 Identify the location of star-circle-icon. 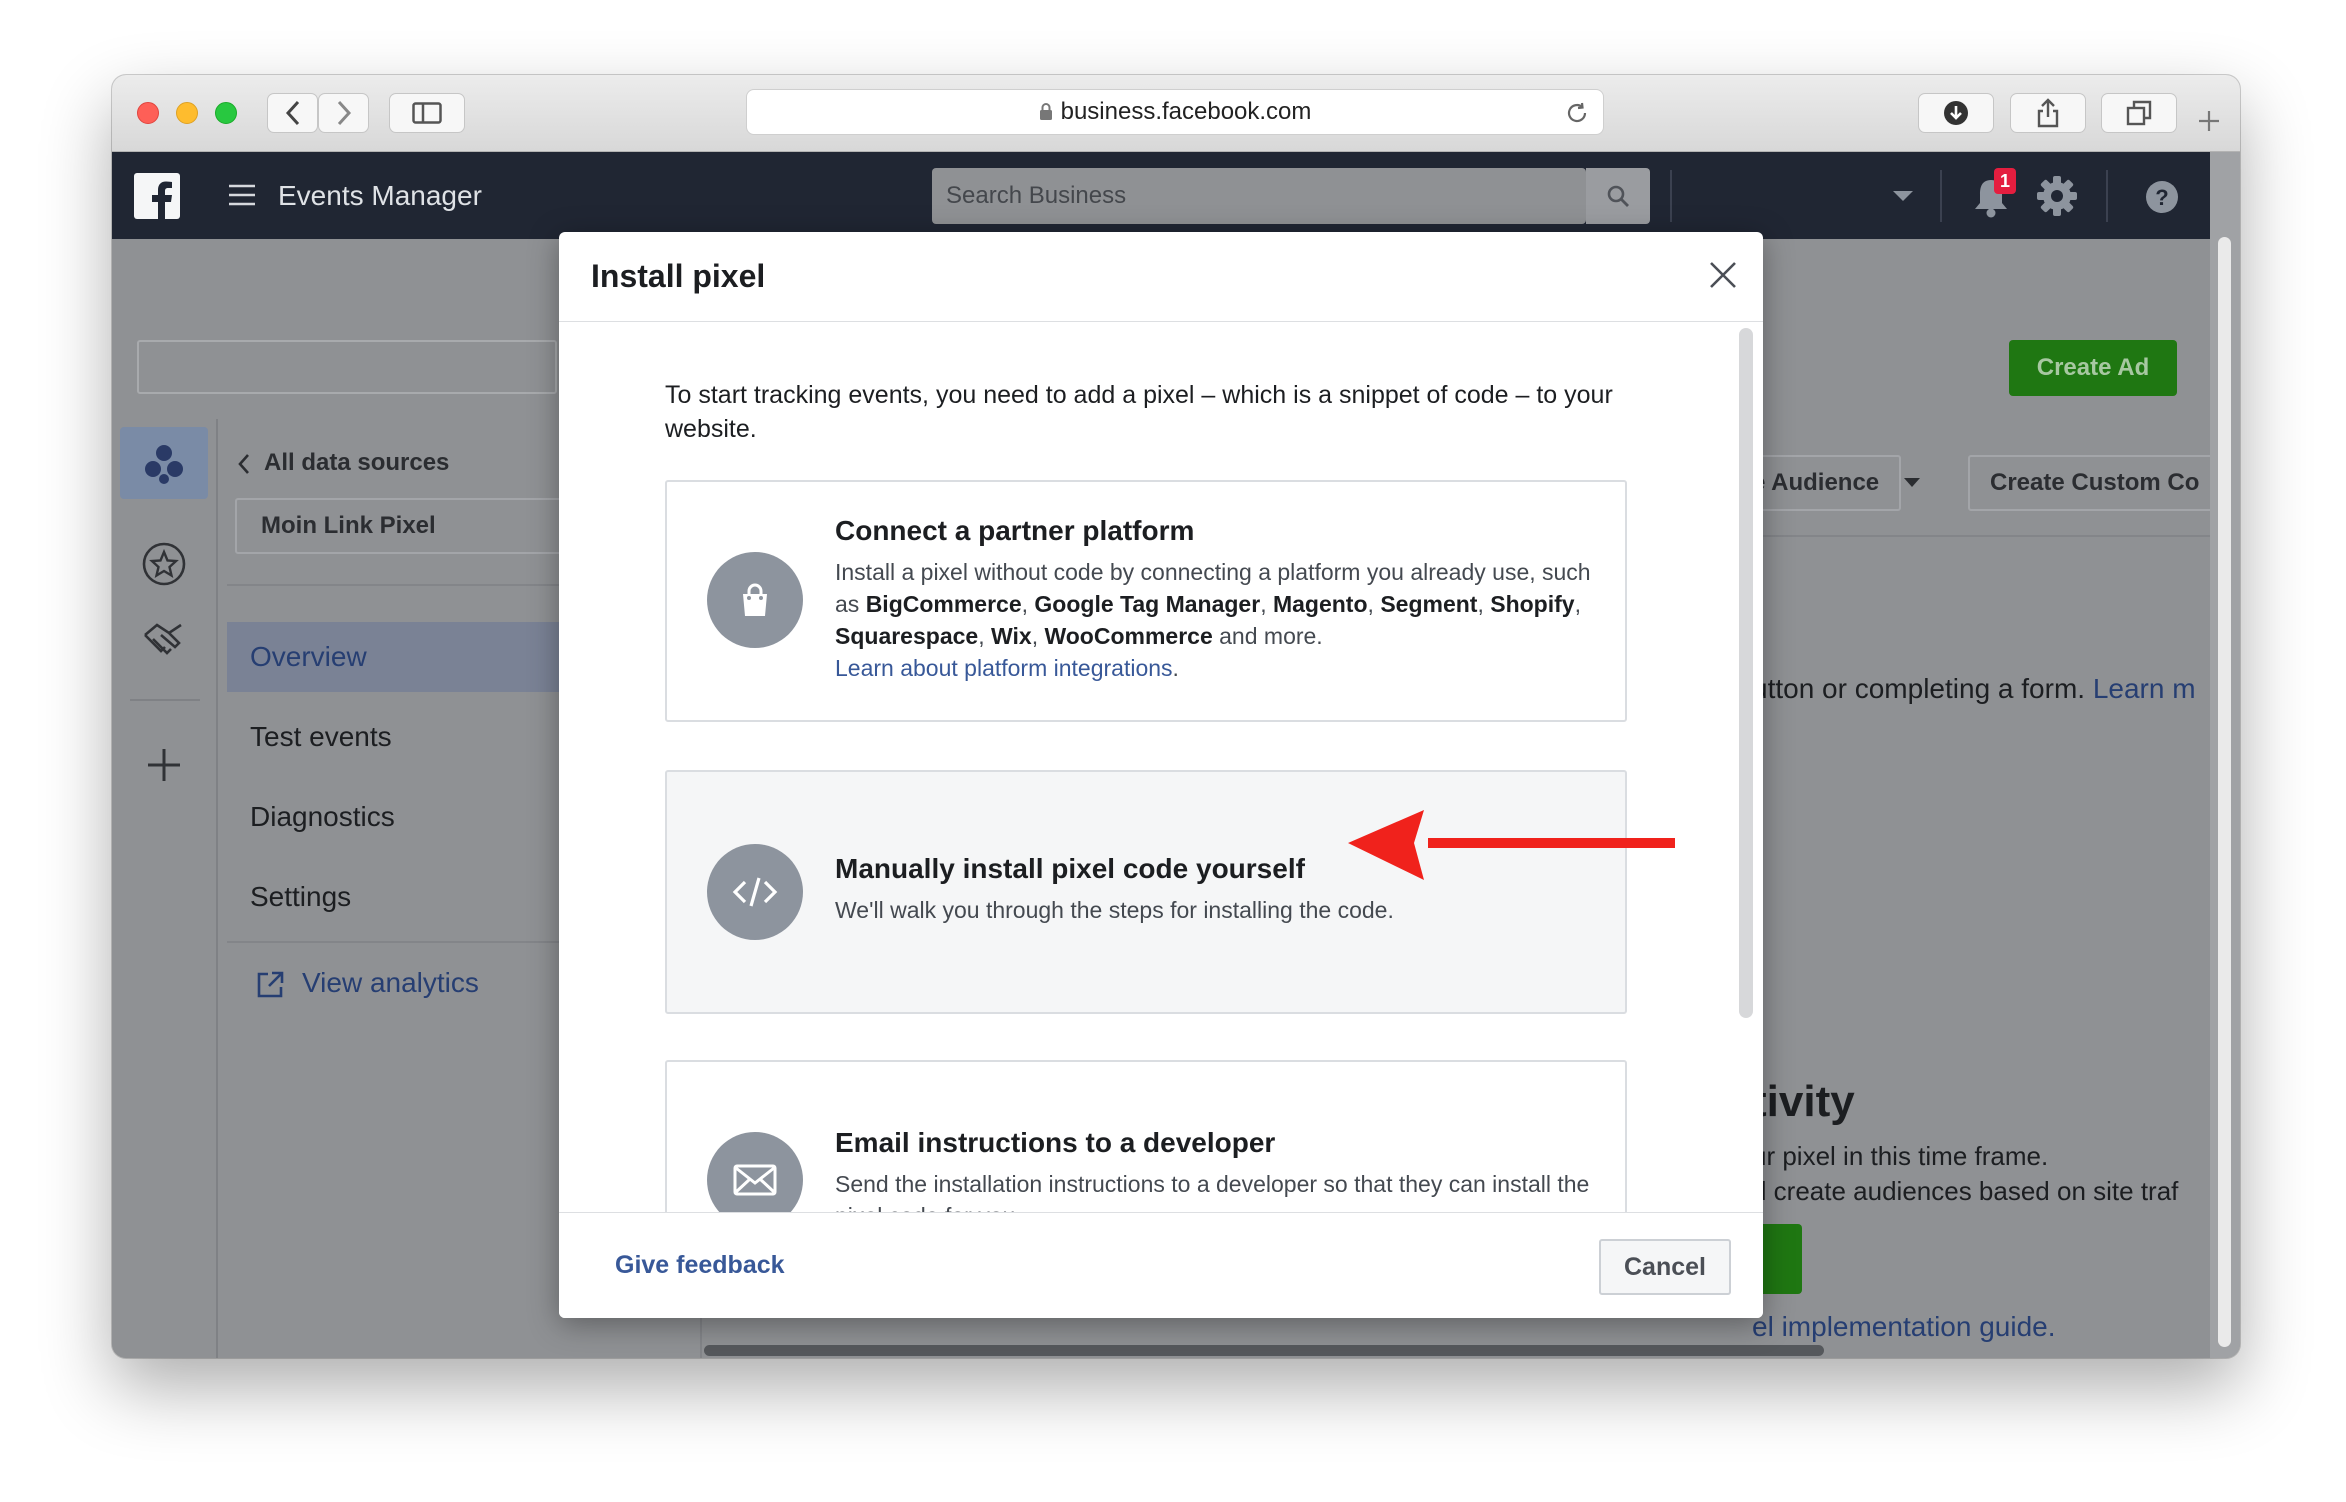
(164, 564).